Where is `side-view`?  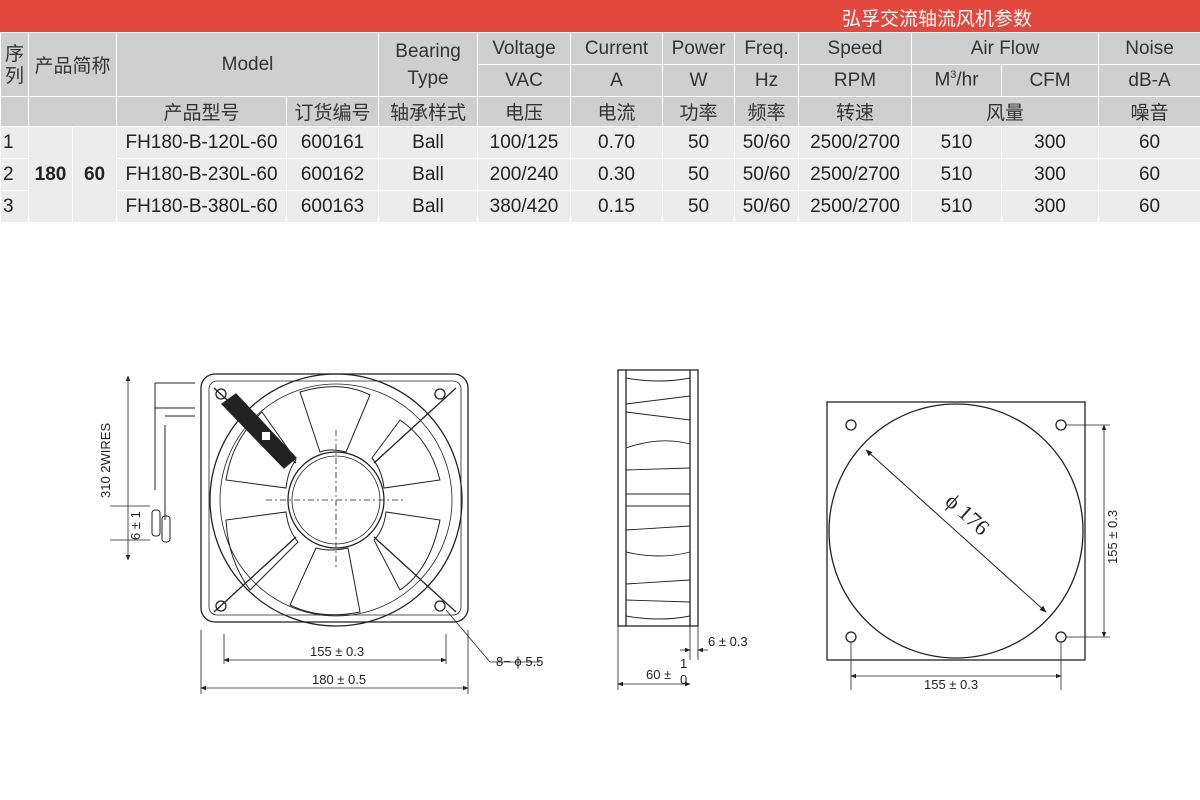
side-view is located at coordinates (662, 529).